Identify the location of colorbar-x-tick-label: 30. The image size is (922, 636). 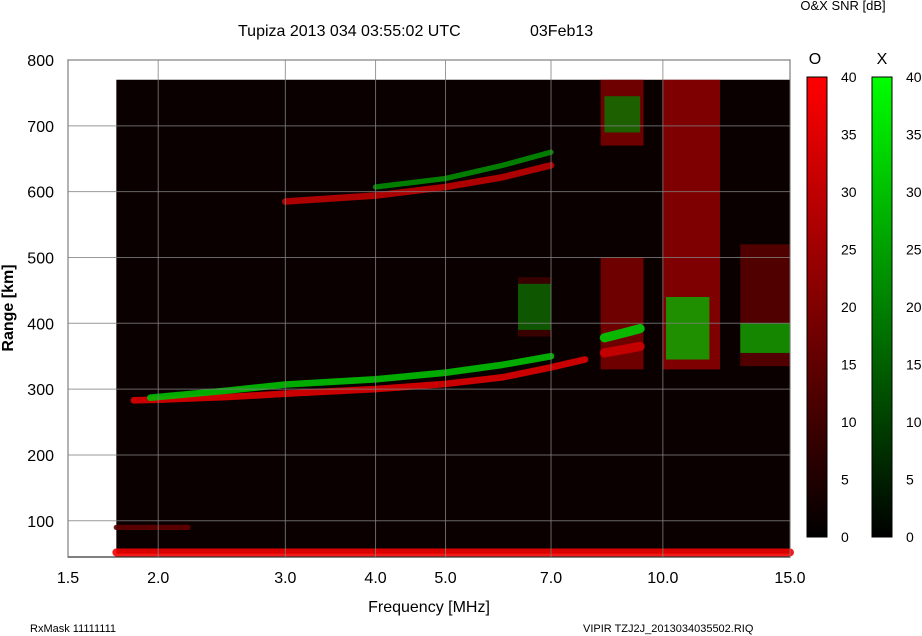
(914, 192).